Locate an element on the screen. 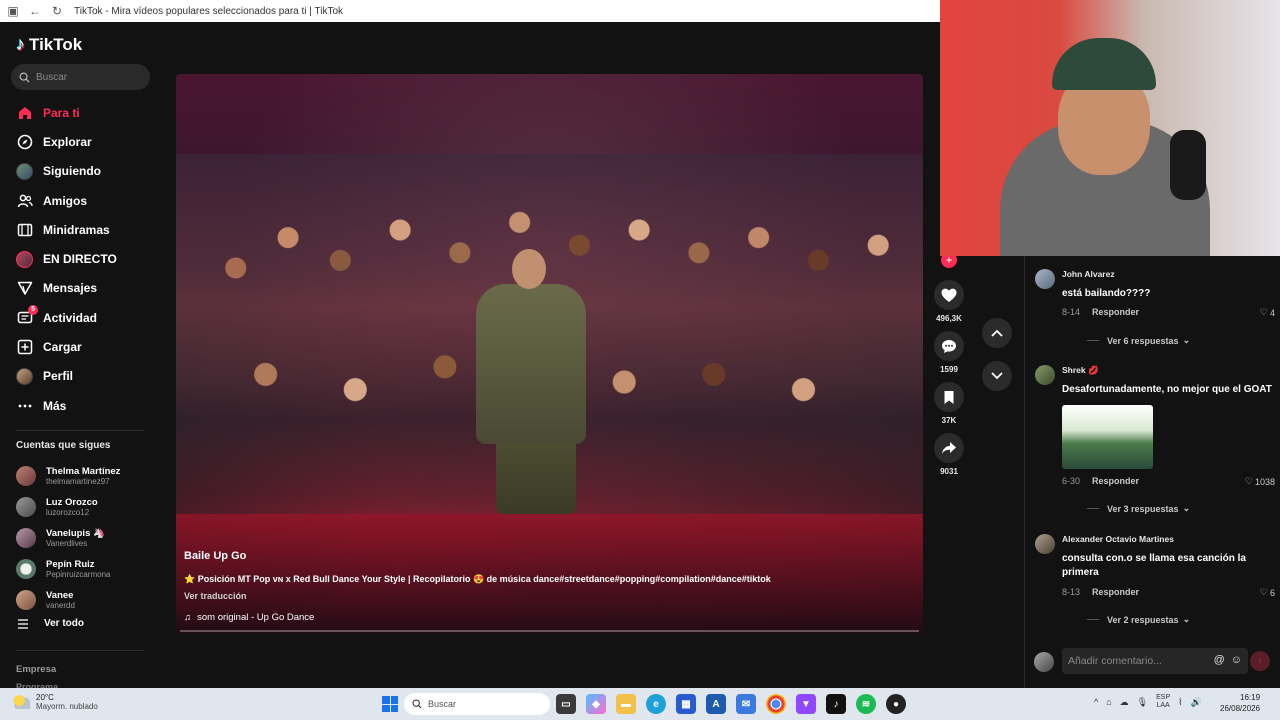  copilot-icon: ◆ is located at coordinates (596, 704).